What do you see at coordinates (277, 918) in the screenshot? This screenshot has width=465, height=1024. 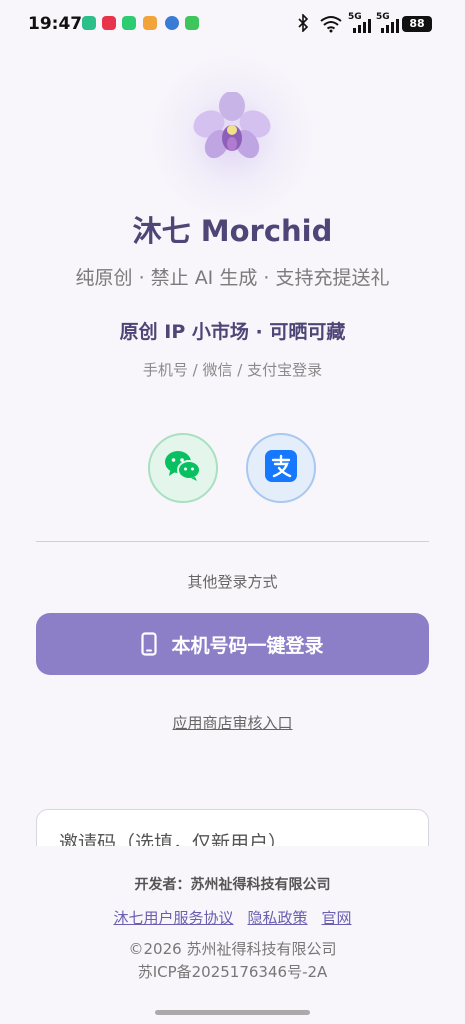 I see `privacy-policy-link: 隐私政策` at bounding box center [277, 918].